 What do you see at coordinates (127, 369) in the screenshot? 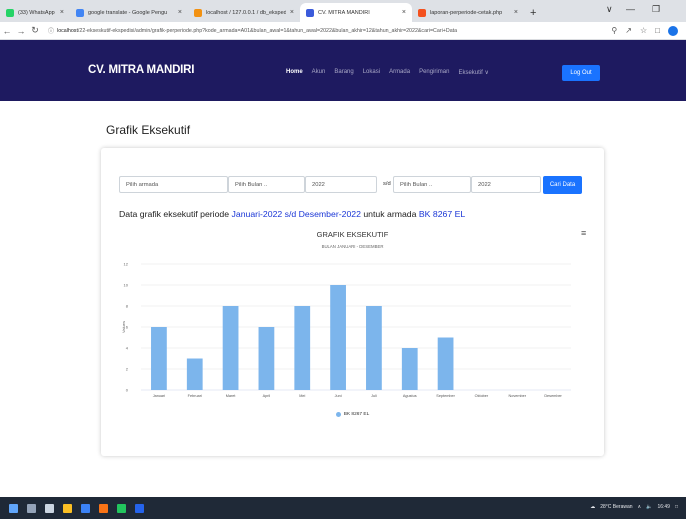
I see `y-tick-label: 2` at bounding box center [127, 369].